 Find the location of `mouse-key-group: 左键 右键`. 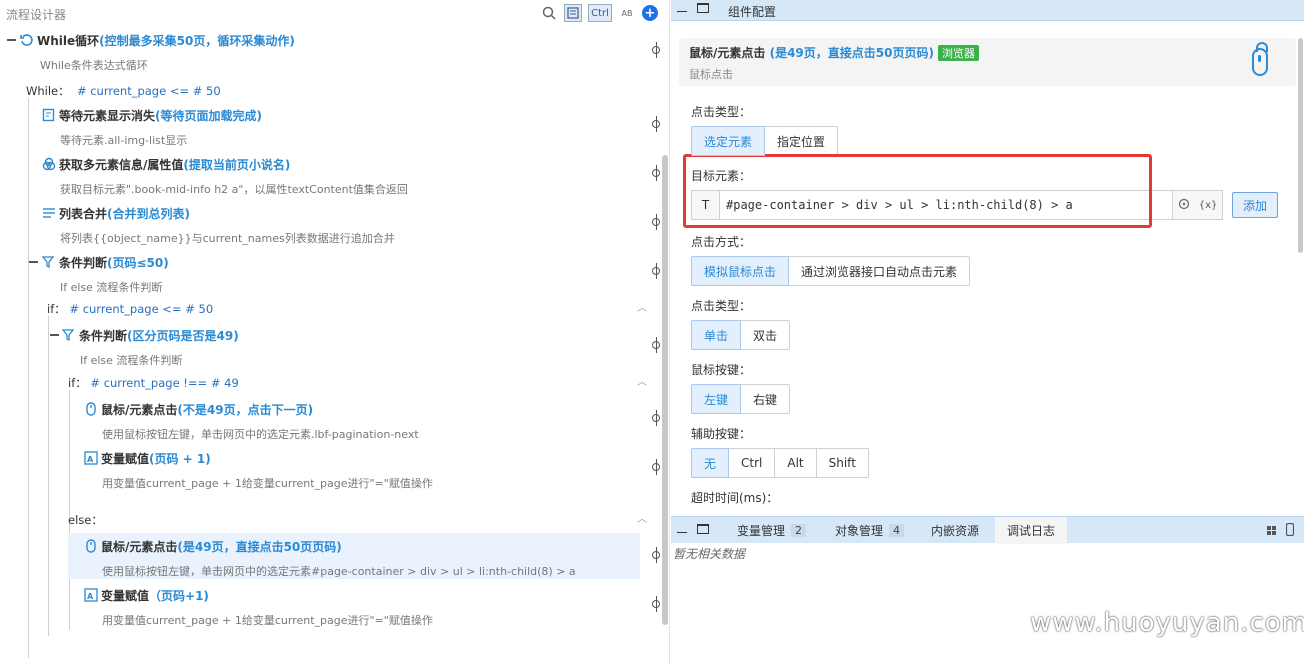

mouse-key-group: 左键 右键 is located at coordinates (741, 399).